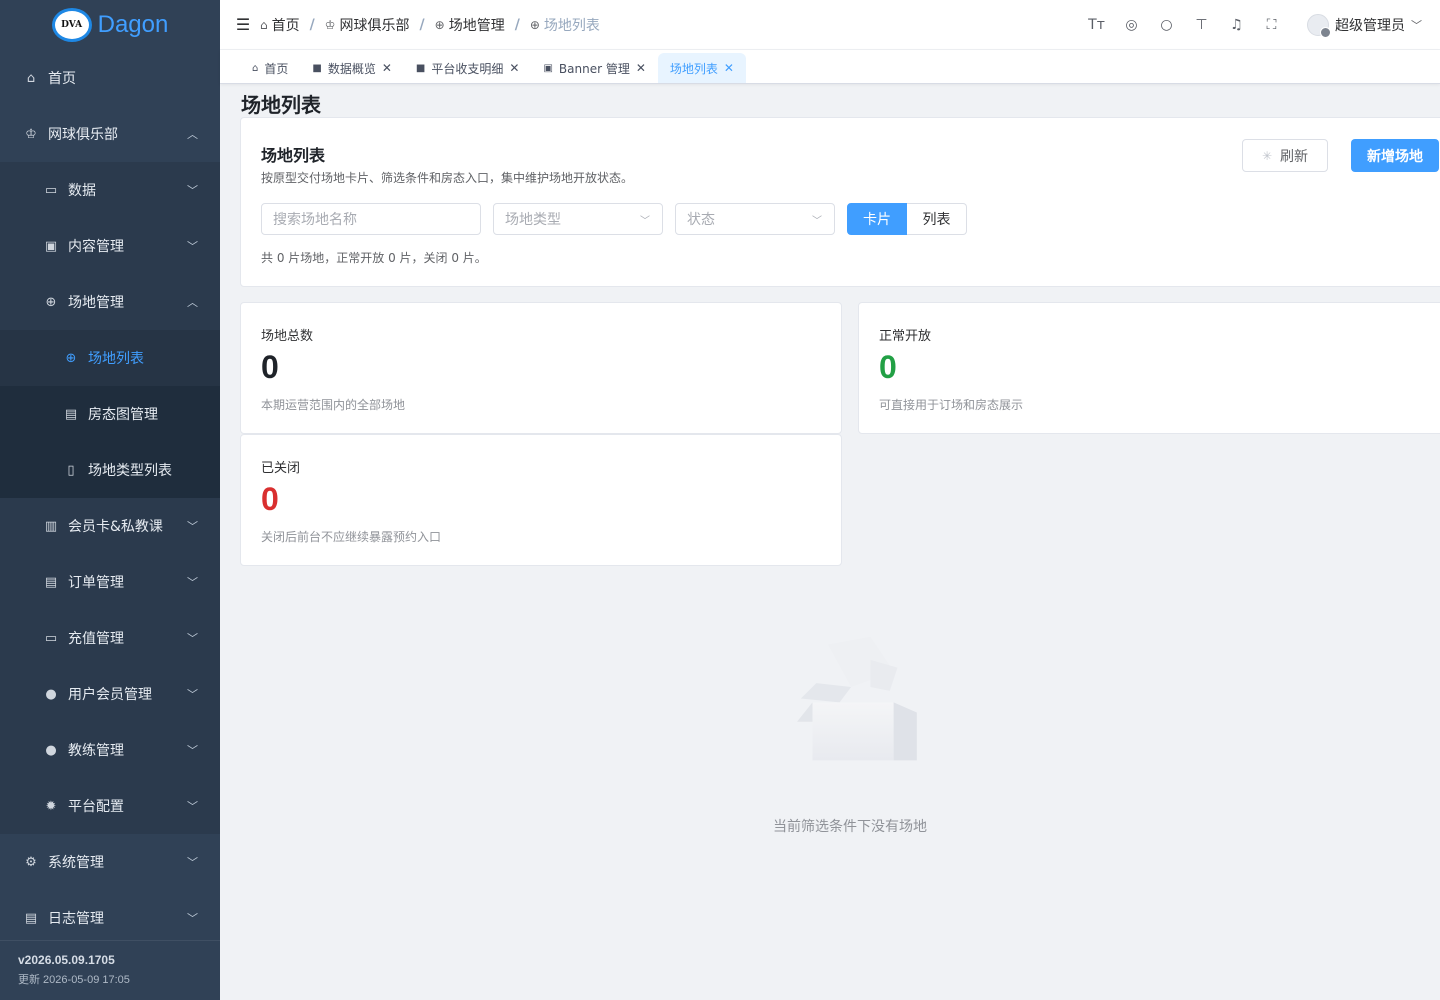 Image resolution: width=1440 pixels, height=1000 pixels. I want to click on tag-venue-list: 场地列表 ✕, so click(701, 68).